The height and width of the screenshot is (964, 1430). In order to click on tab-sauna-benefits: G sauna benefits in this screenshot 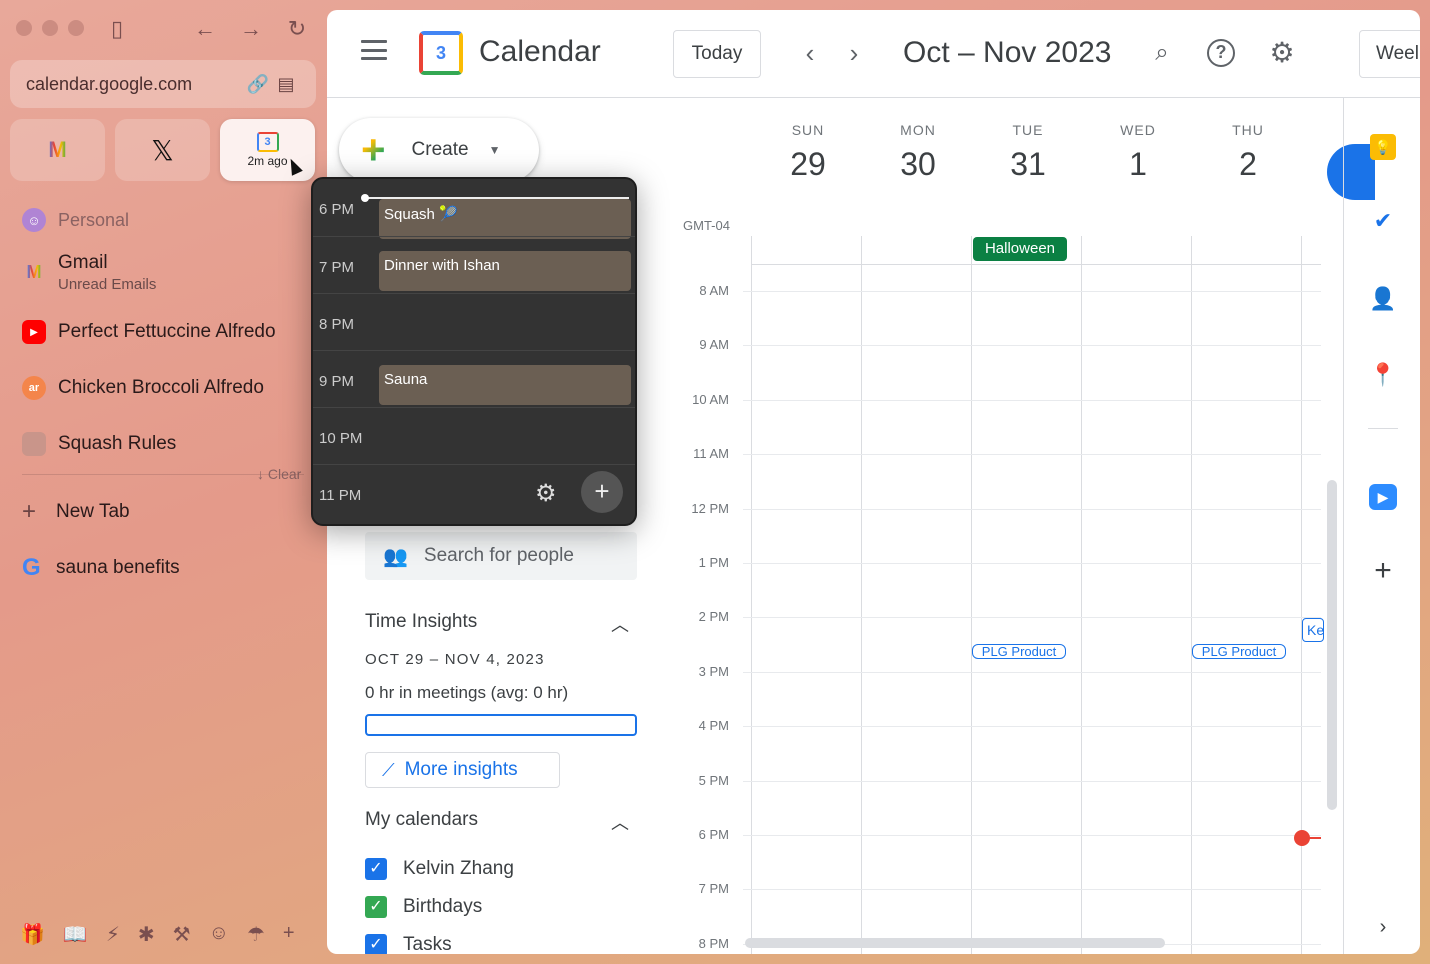, I will do `click(101, 568)`.